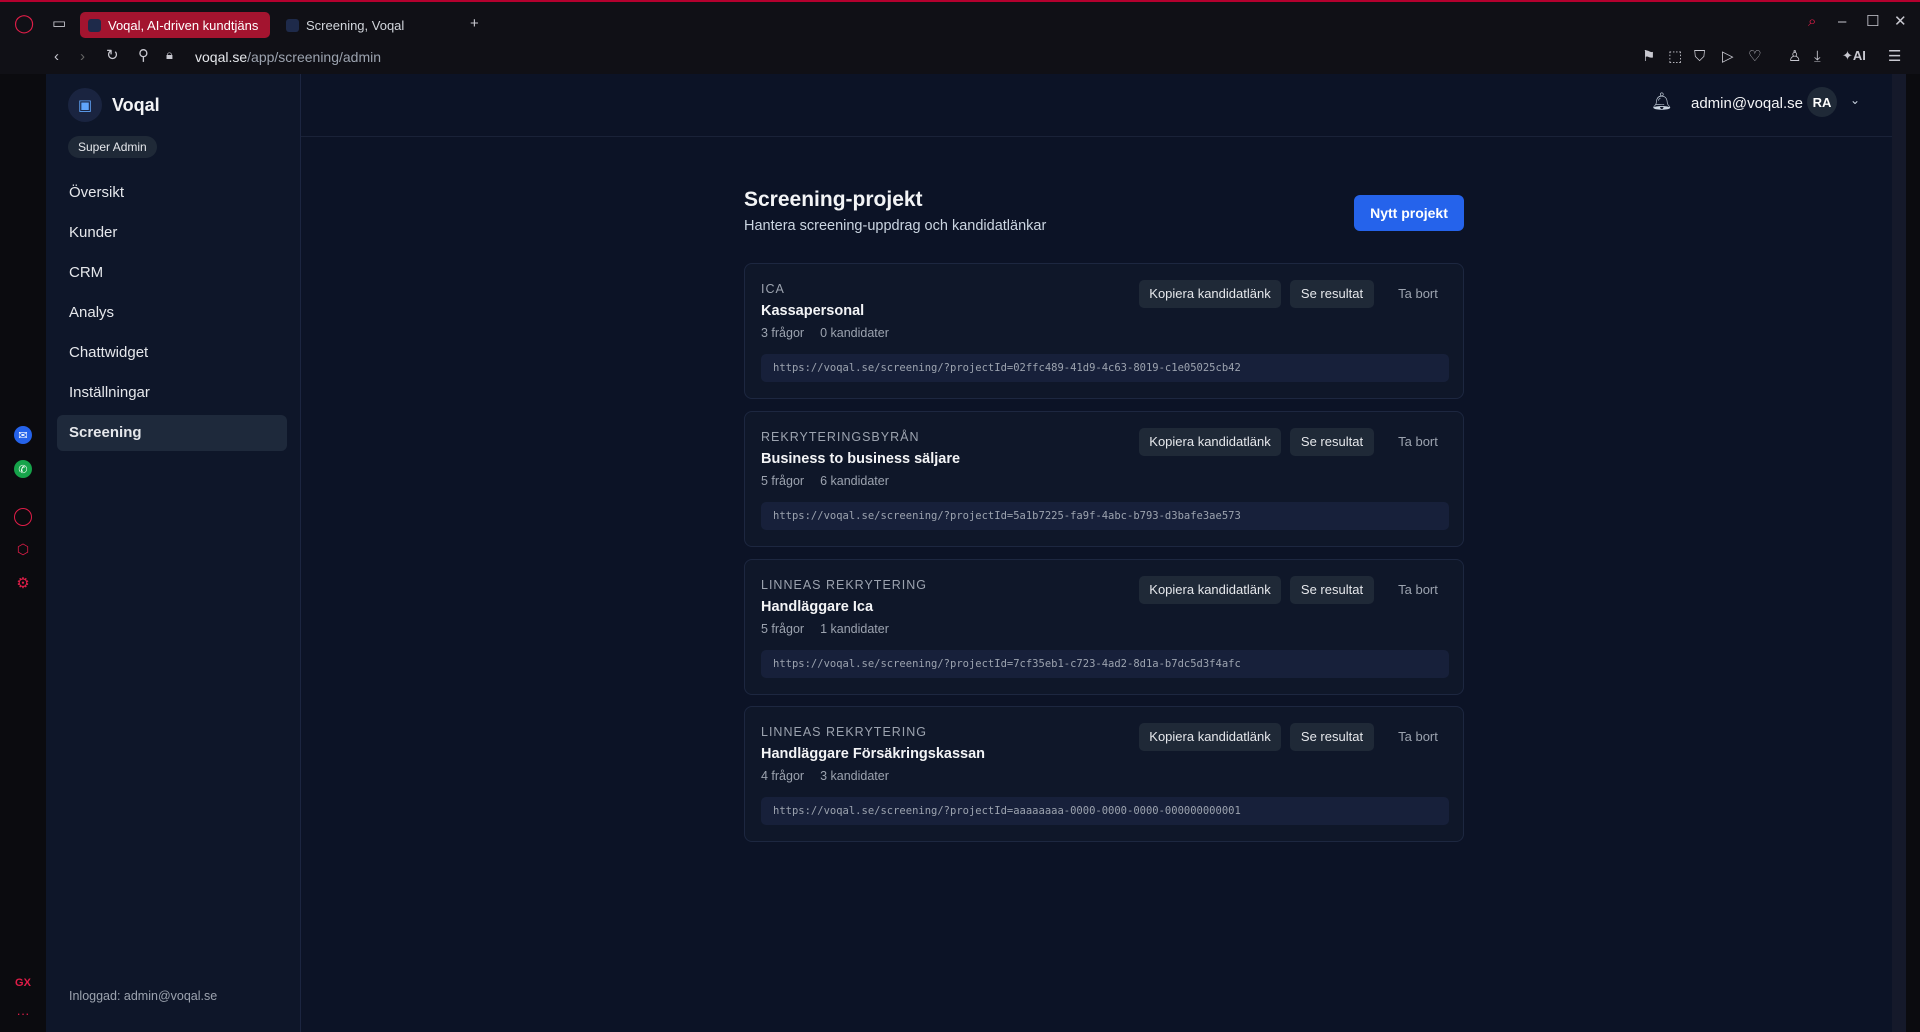 This screenshot has width=1920, height=1032. I want to click on scrollbar, so click(1899, 553).